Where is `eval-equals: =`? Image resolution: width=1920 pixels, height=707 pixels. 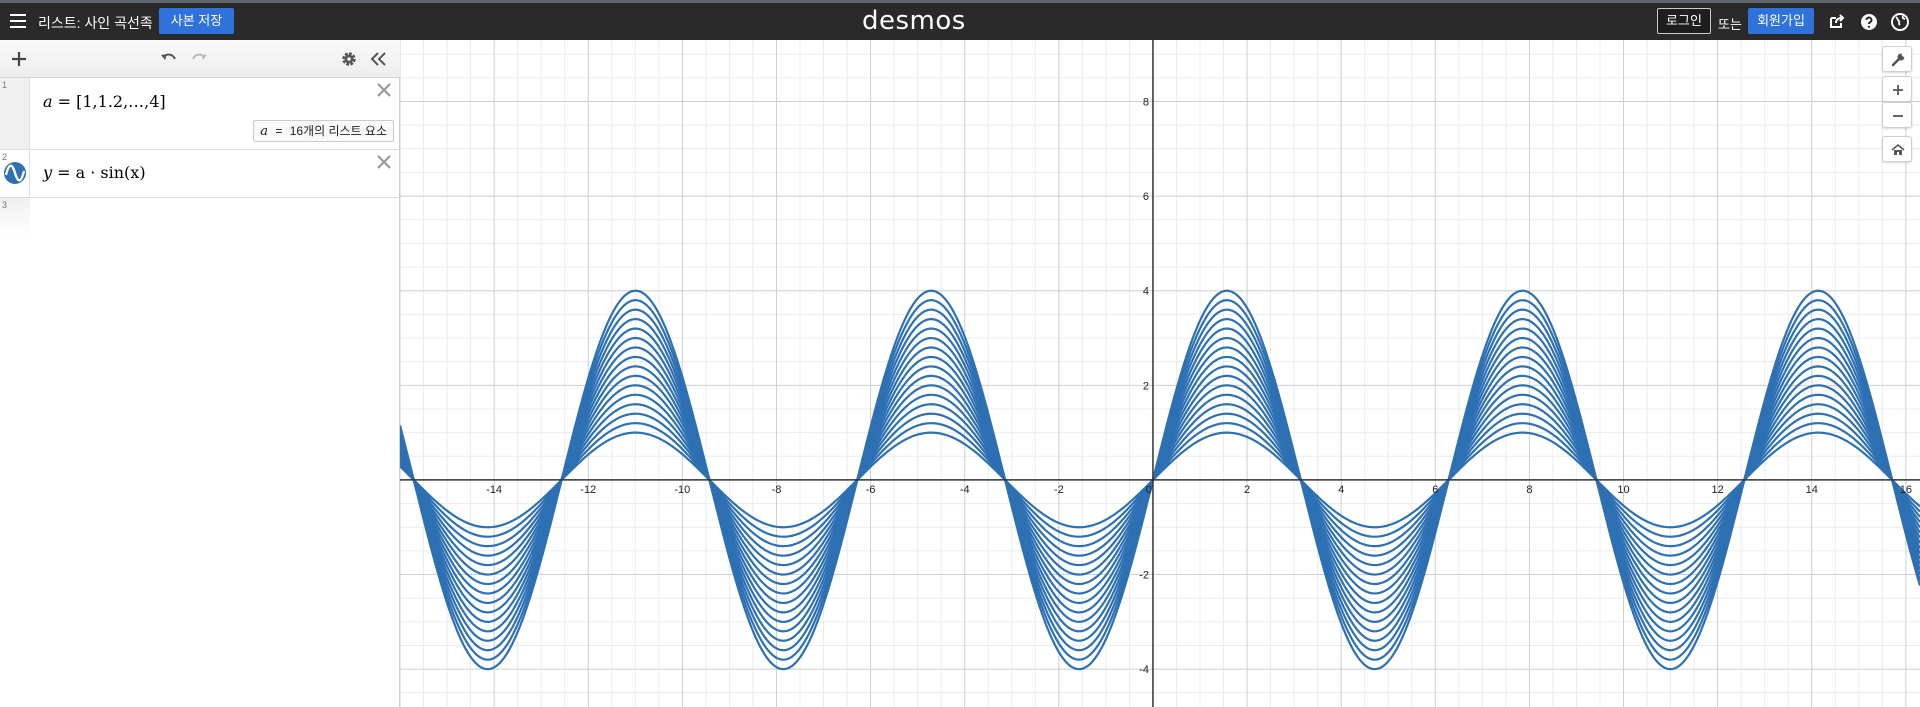 eval-equals: = is located at coordinates (279, 131).